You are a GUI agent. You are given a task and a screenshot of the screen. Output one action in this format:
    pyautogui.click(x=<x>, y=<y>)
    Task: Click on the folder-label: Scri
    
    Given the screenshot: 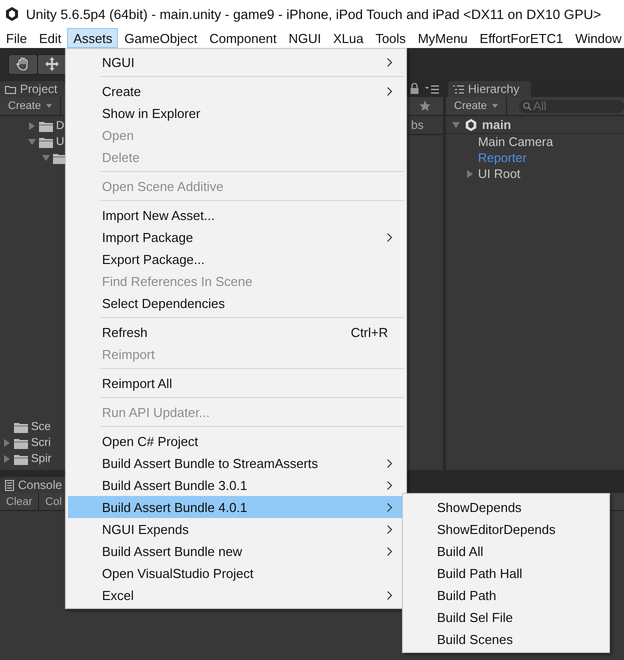 What is the action you would take?
    pyautogui.click(x=41, y=443)
    